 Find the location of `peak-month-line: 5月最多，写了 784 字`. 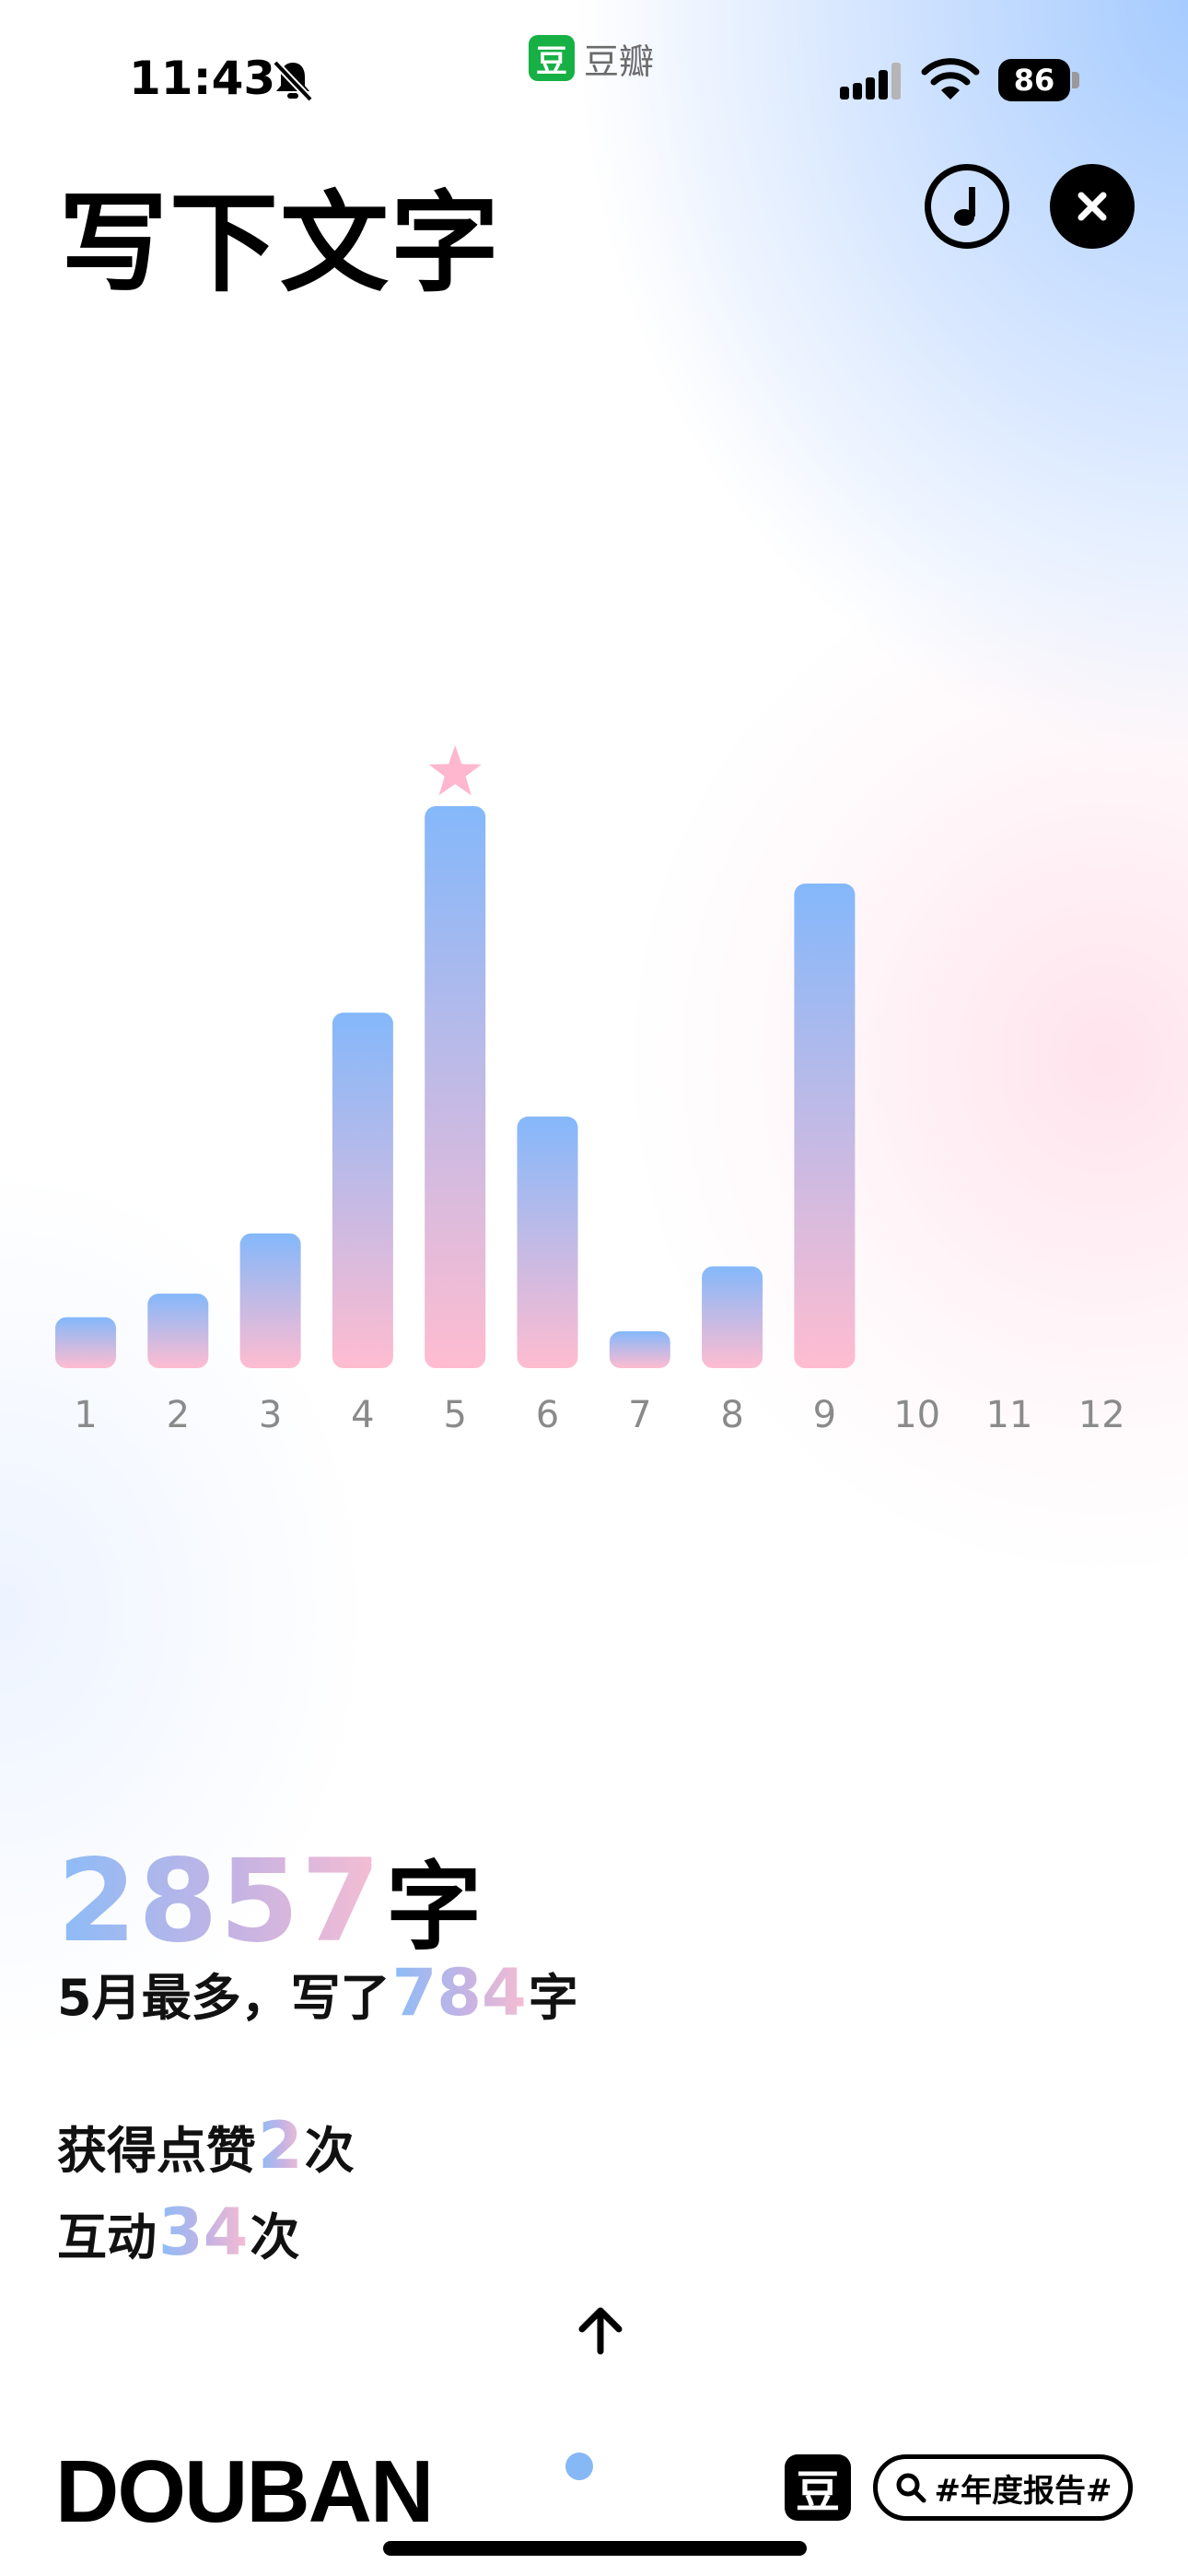

peak-month-line: 5月最多，写了 784 字 is located at coordinates (317, 1993).